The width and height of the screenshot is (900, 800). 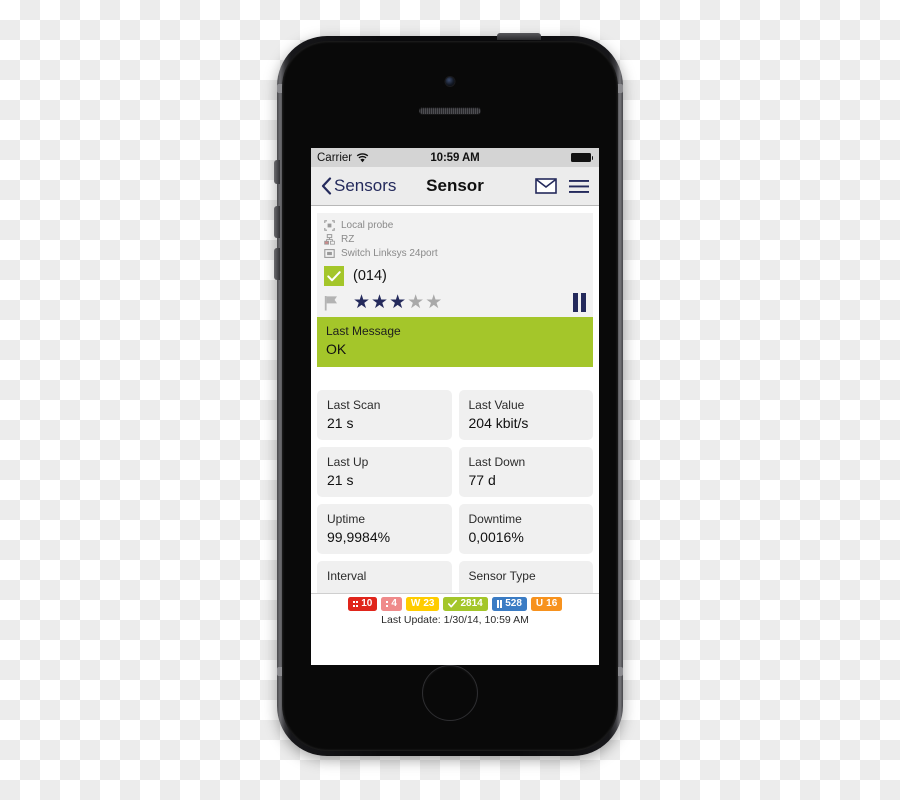 I want to click on sensor-status-row: (014), so click(x=455, y=276).